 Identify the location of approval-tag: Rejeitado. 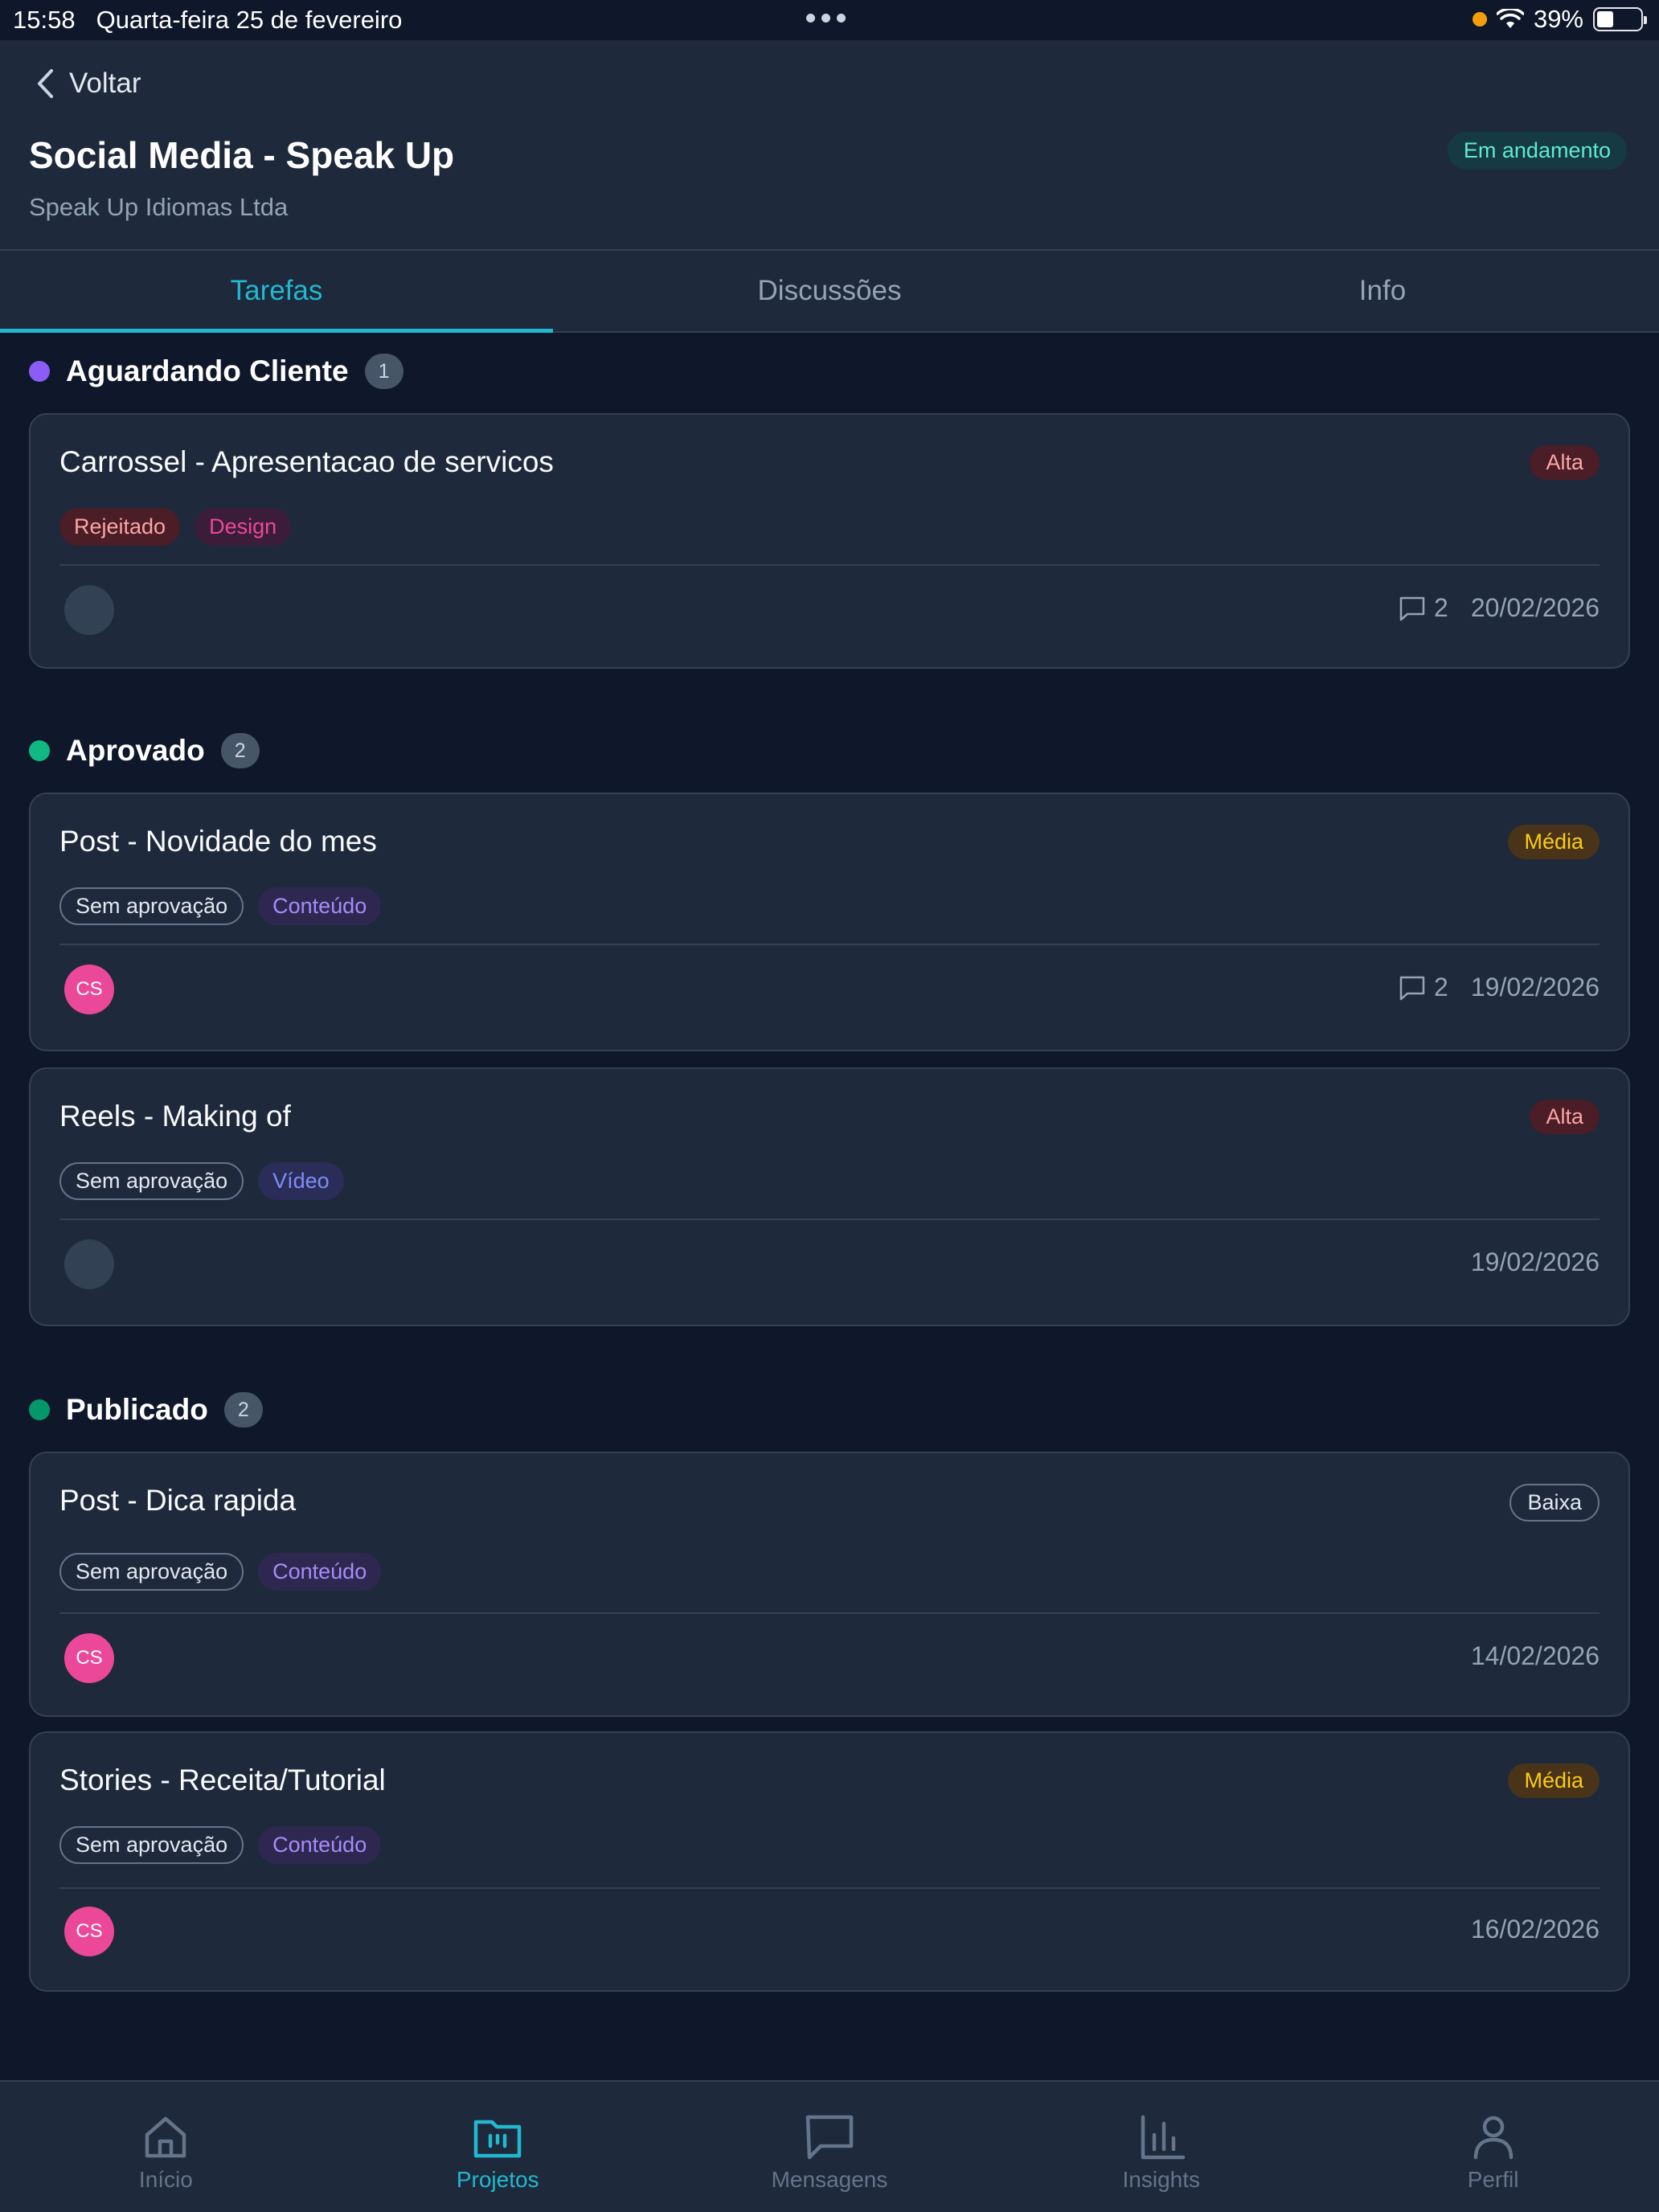
(120, 527).